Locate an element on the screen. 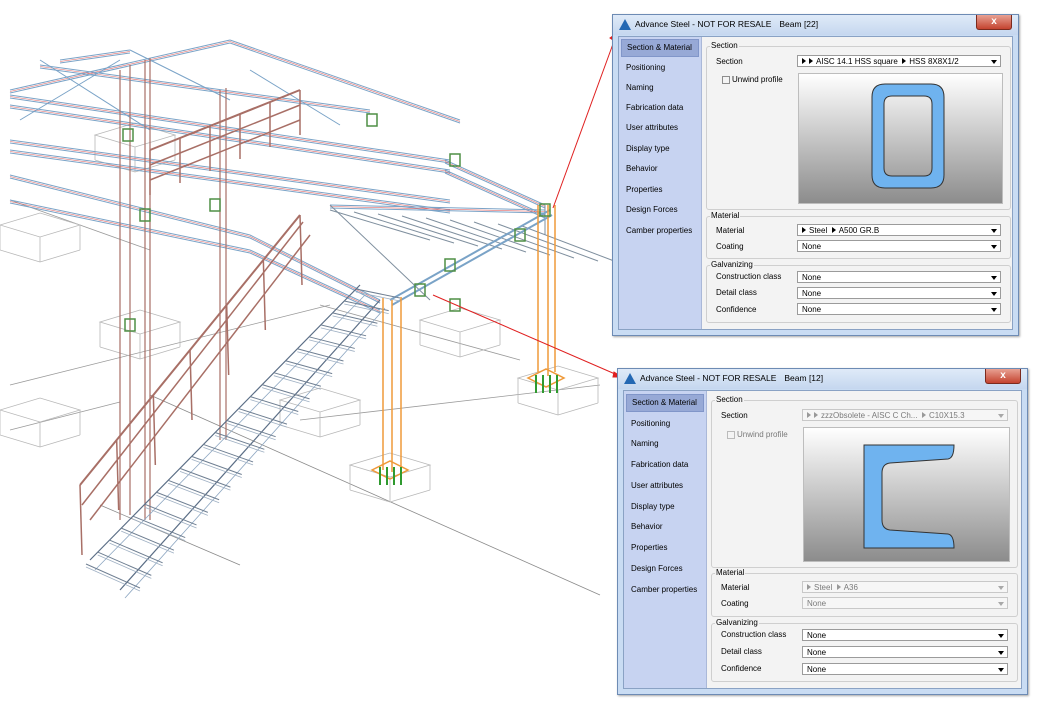 This screenshot has width=1045, height=710. coating-value: None is located at coordinates (817, 603).